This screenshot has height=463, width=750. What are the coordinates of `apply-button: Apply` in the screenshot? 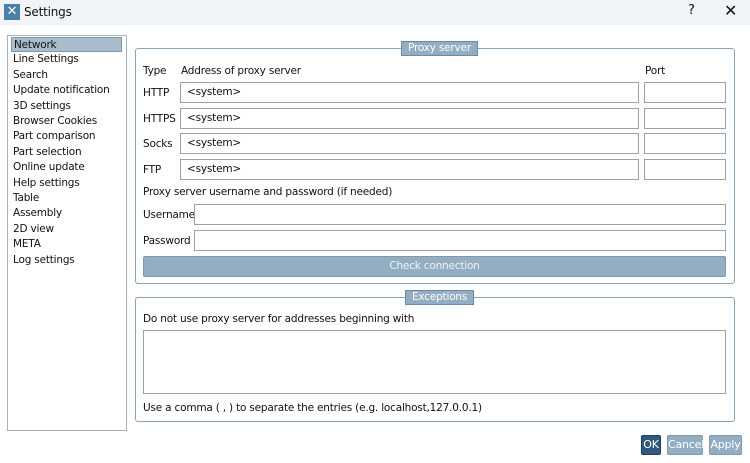 It's located at (725, 445).